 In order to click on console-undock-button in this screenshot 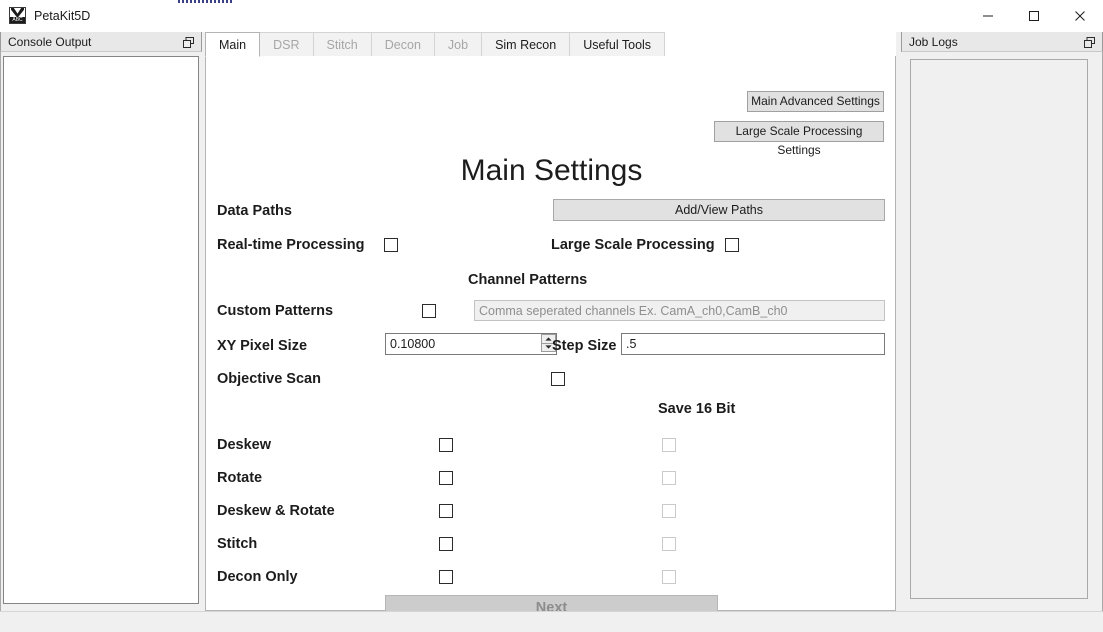, I will do `click(188, 42)`.